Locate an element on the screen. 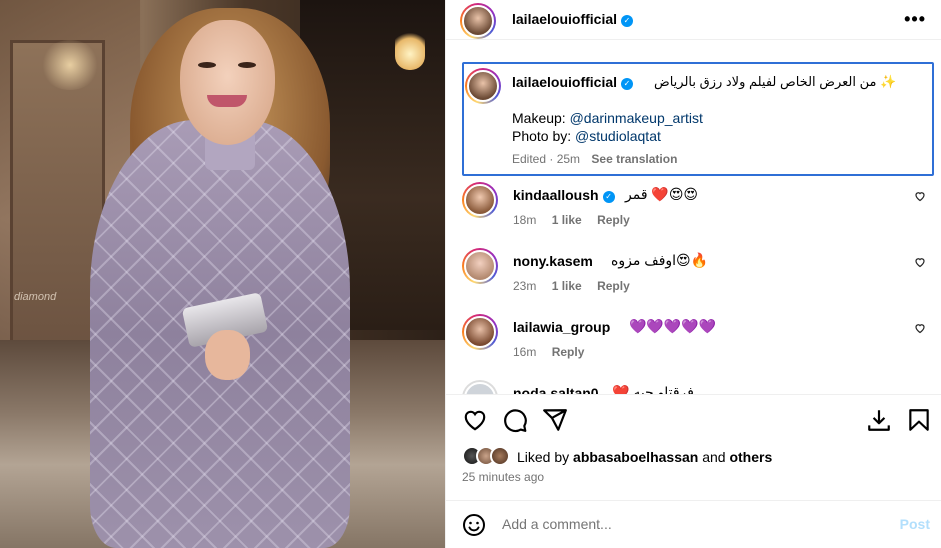 The height and width of the screenshot is (548, 941). comment-meta: 16m Reply is located at coordinates (554, 352).